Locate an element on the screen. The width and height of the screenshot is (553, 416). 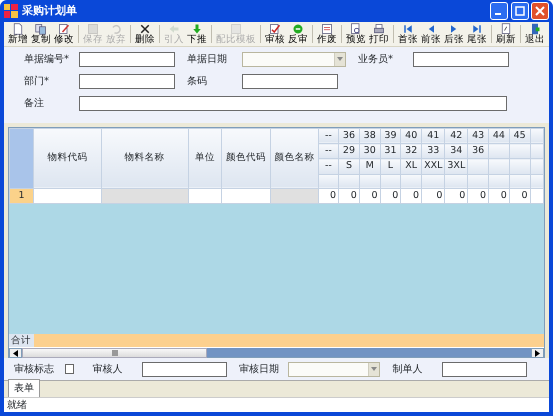
size-header: 45 is located at coordinates (519, 136).